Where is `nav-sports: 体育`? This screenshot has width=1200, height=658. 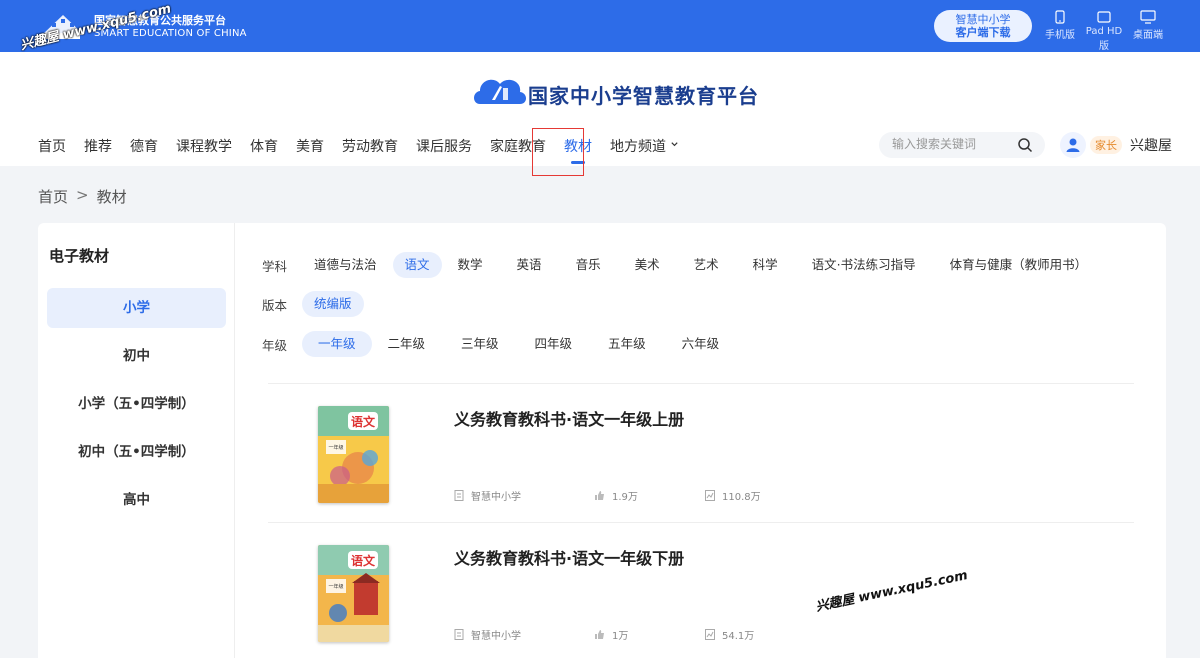
nav-sports: 体育 is located at coordinates (264, 146).